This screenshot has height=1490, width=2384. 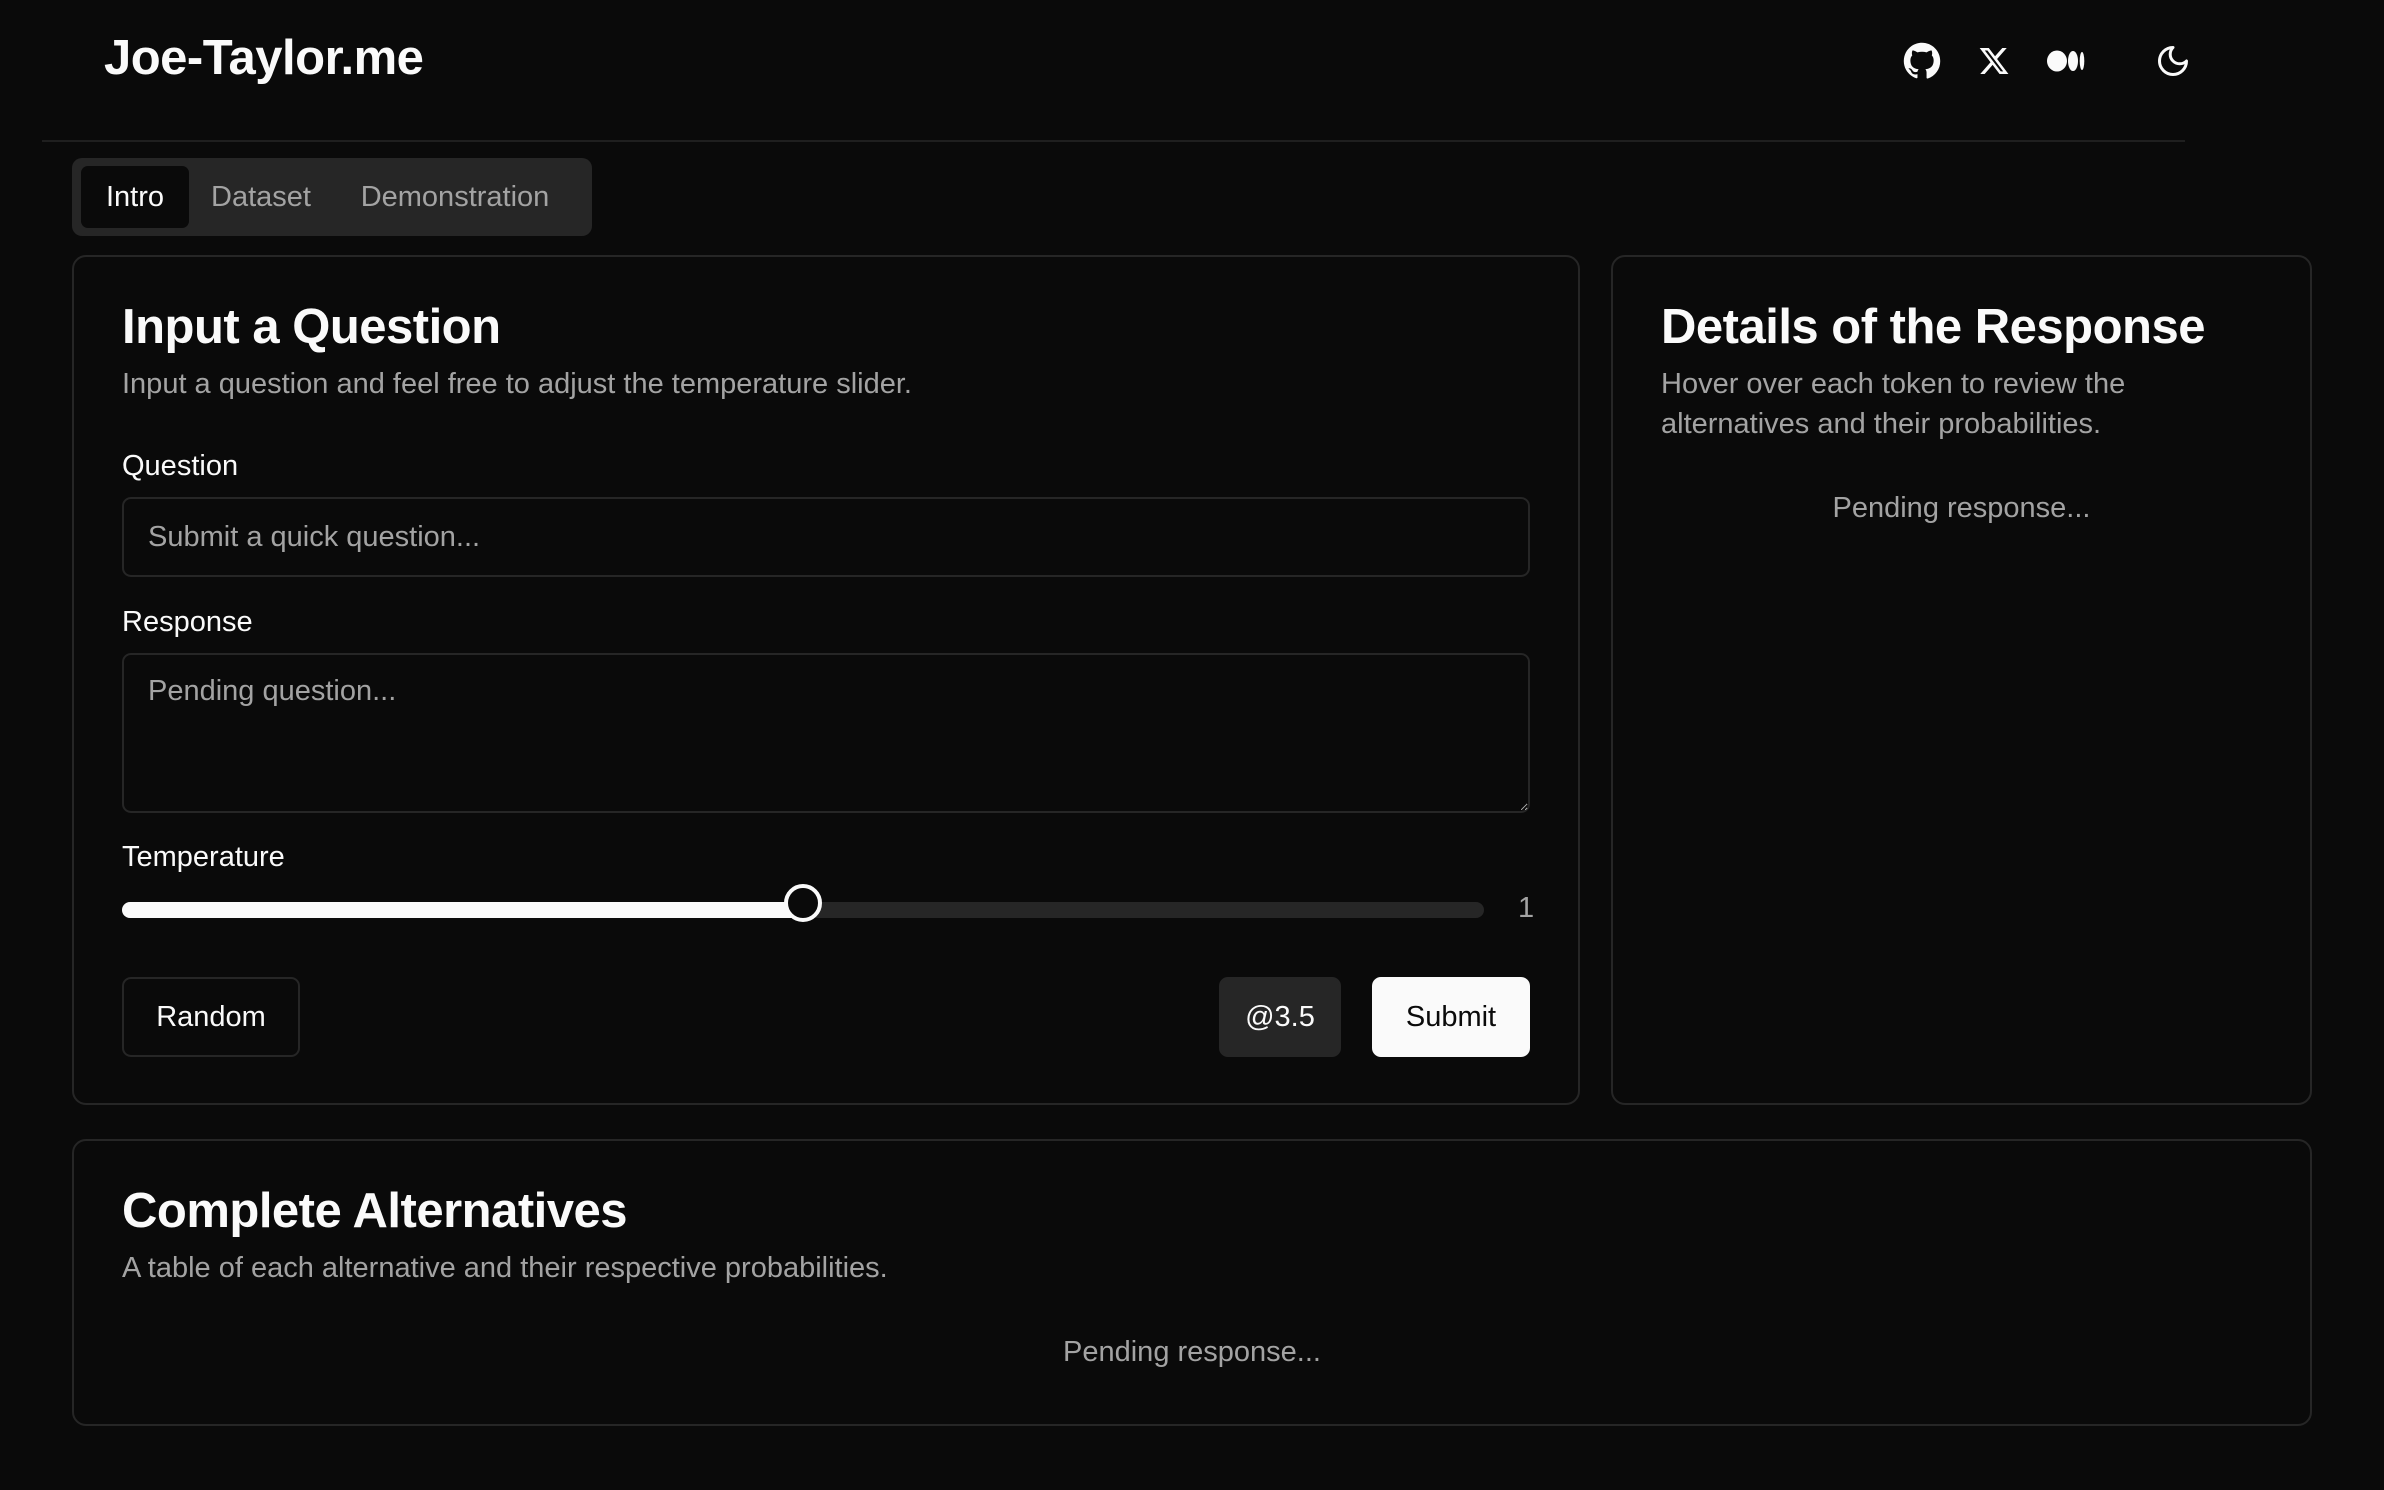 What do you see at coordinates (1280, 1017) in the screenshot?
I see `model-select-button: @3.5` at bounding box center [1280, 1017].